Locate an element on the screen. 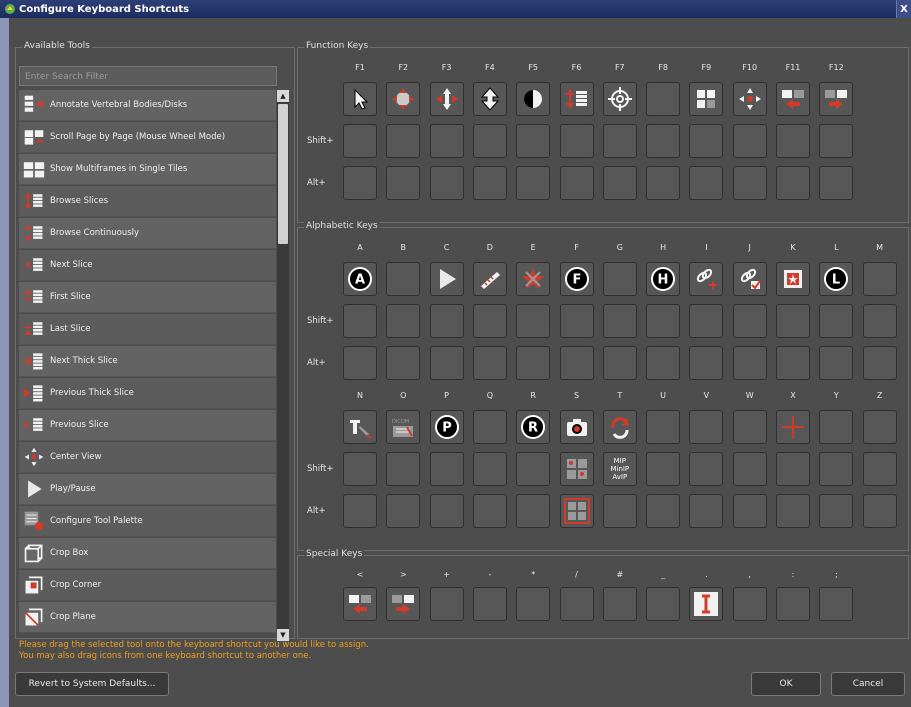 This screenshot has width=911, height=707. shortcut-slot-alt-c is located at coordinates (446, 363).